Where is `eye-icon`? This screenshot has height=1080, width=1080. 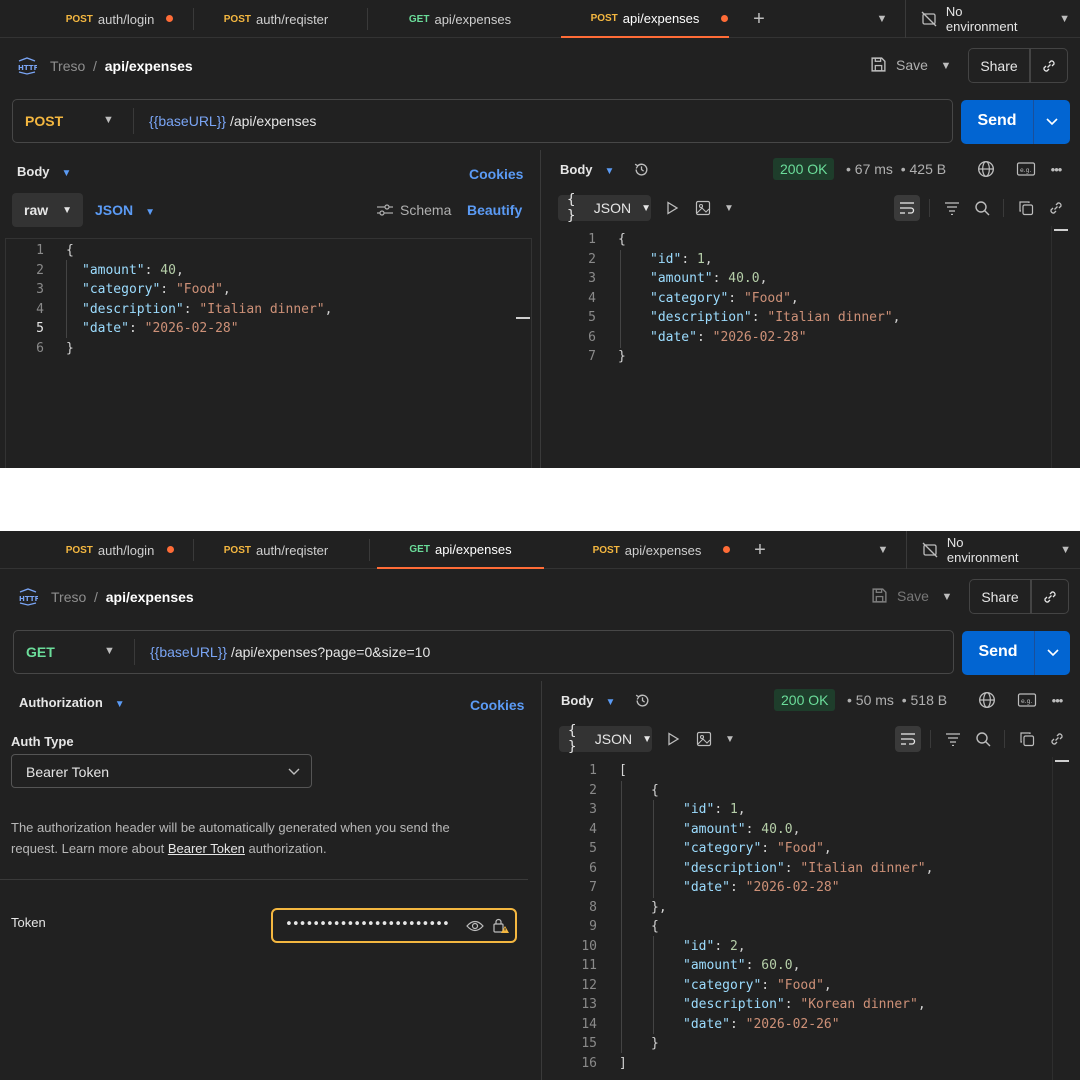 eye-icon is located at coordinates (475, 926).